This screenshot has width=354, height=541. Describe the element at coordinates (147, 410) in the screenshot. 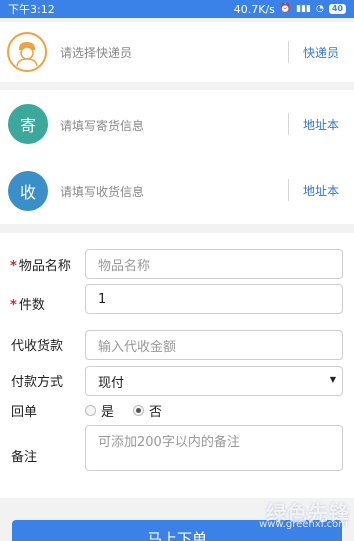

I see `receipt-no-option: 否` at that location.